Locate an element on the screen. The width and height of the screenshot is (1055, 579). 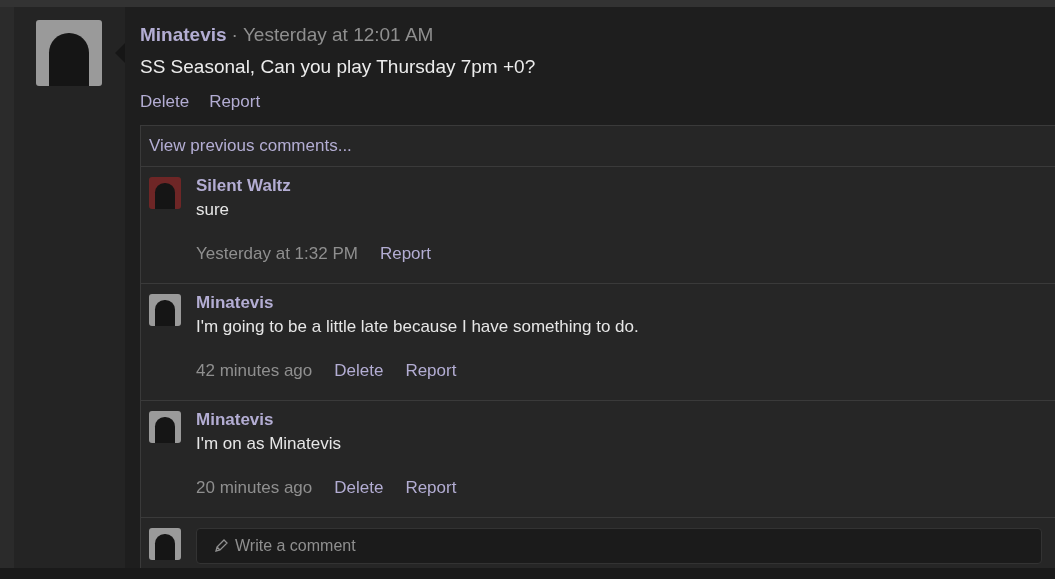
comment-text: I'm on as Minatevis is located at coordinates (269, 444).